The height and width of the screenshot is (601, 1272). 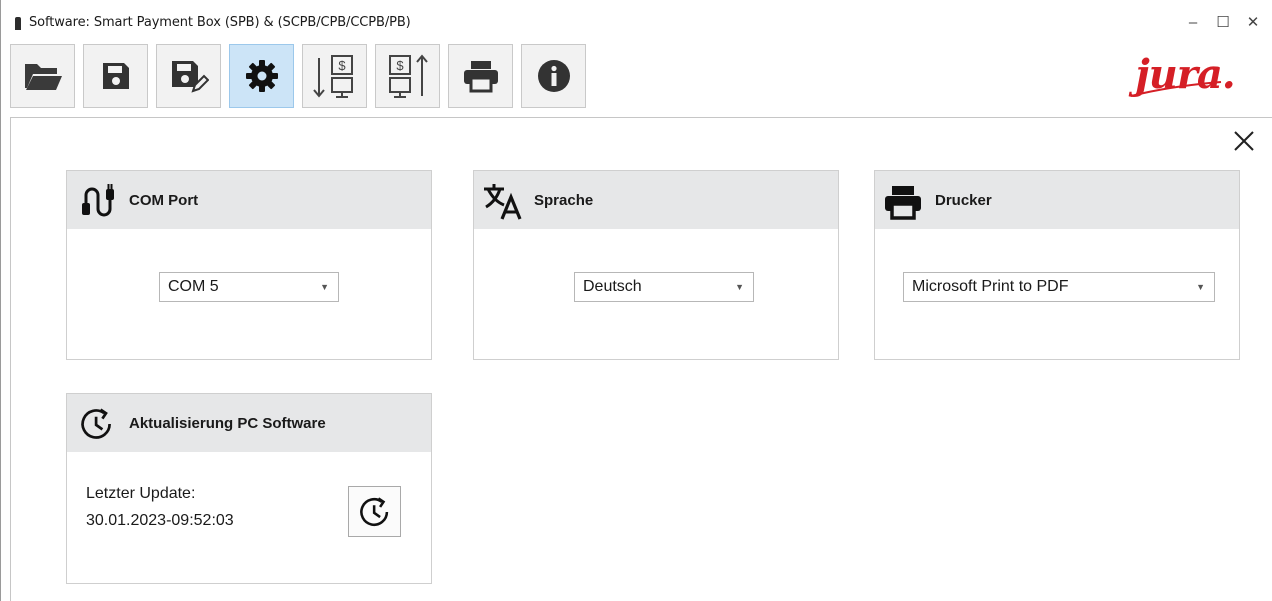 I want to click on download-prices-button: $, so click(x=334, y=76).